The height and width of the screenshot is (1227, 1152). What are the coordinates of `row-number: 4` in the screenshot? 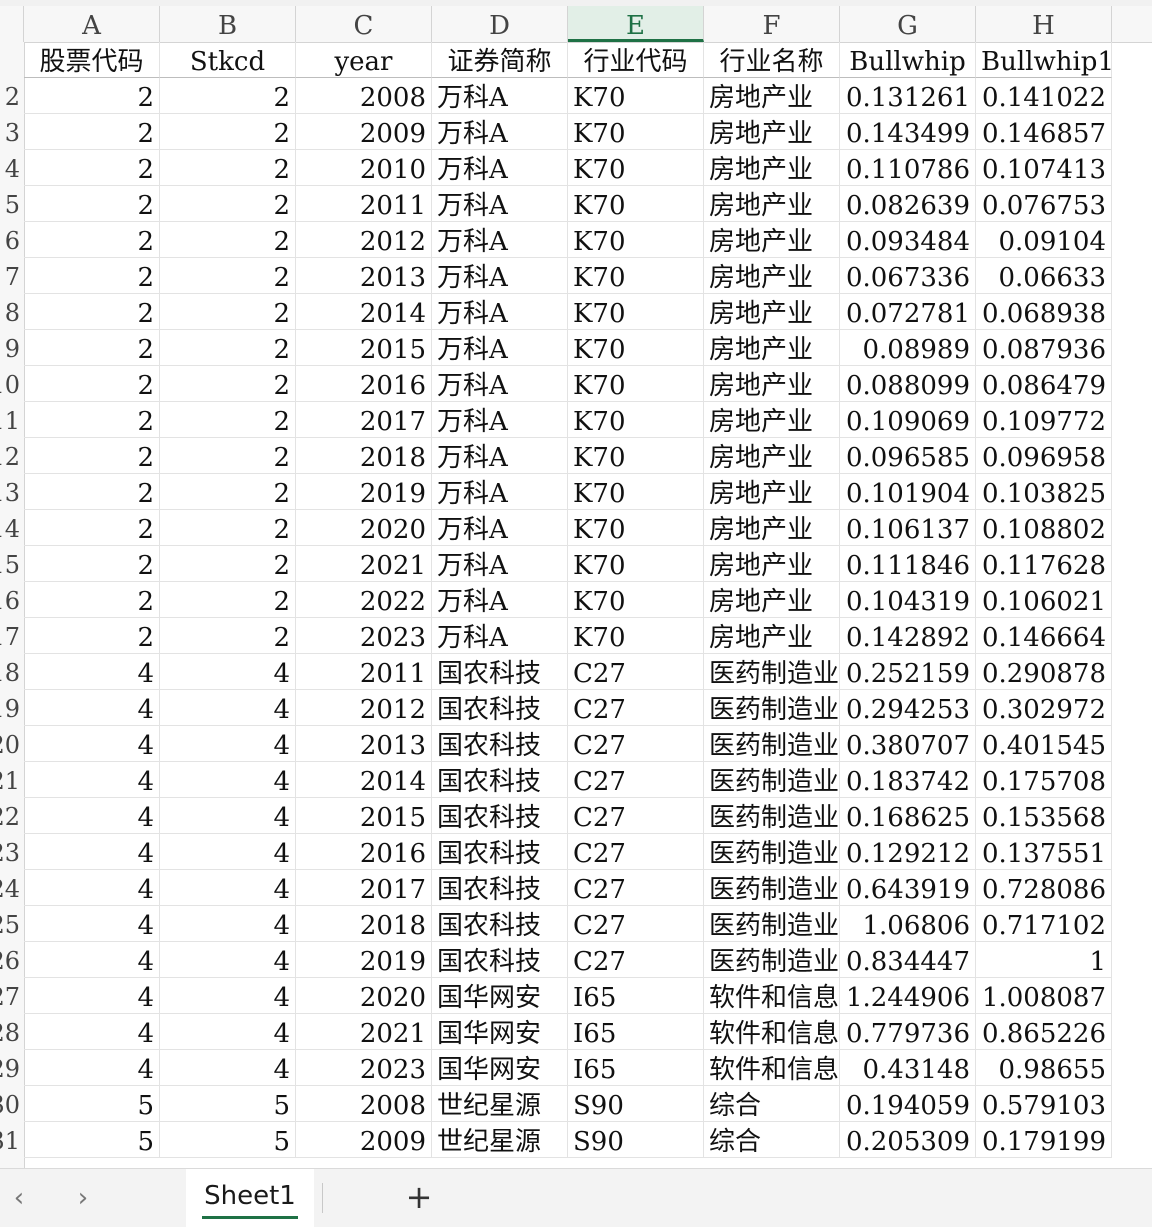 It's located at (12, 168).